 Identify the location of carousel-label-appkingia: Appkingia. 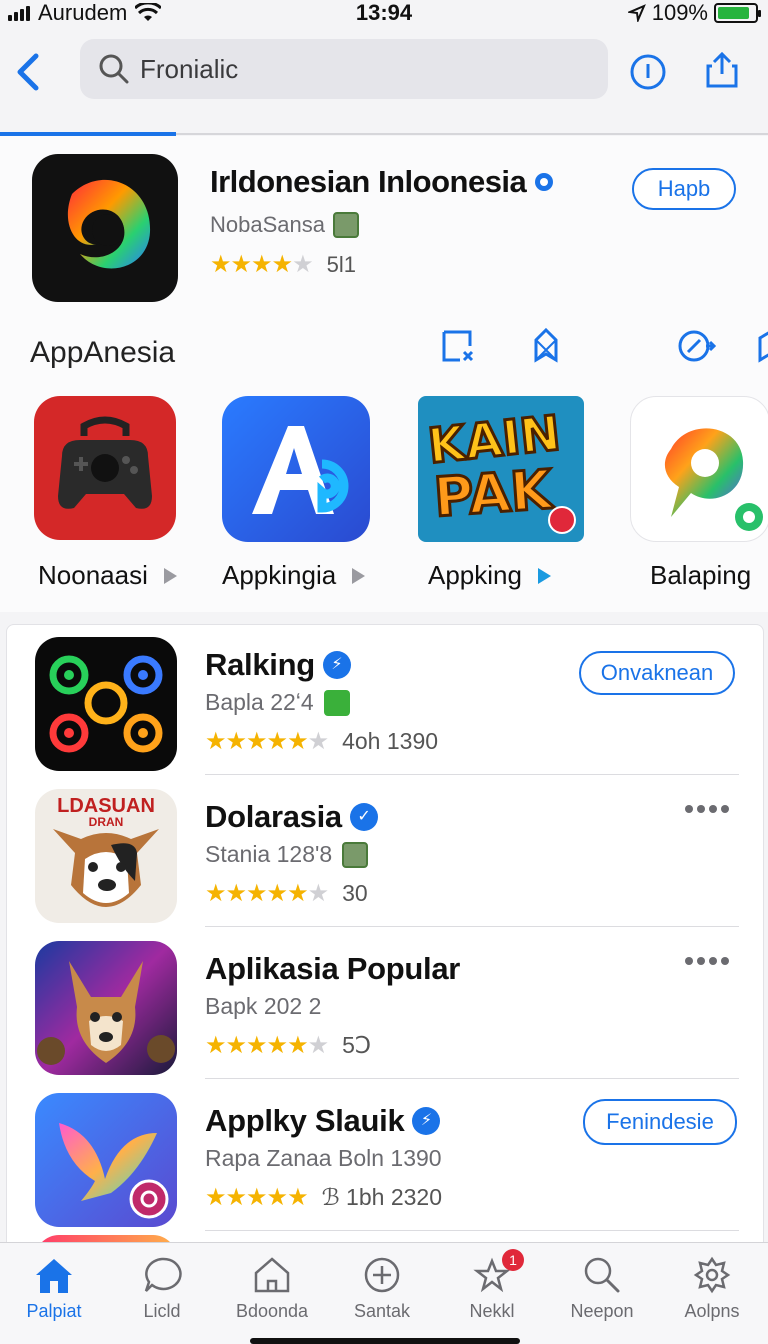
(294, 575).